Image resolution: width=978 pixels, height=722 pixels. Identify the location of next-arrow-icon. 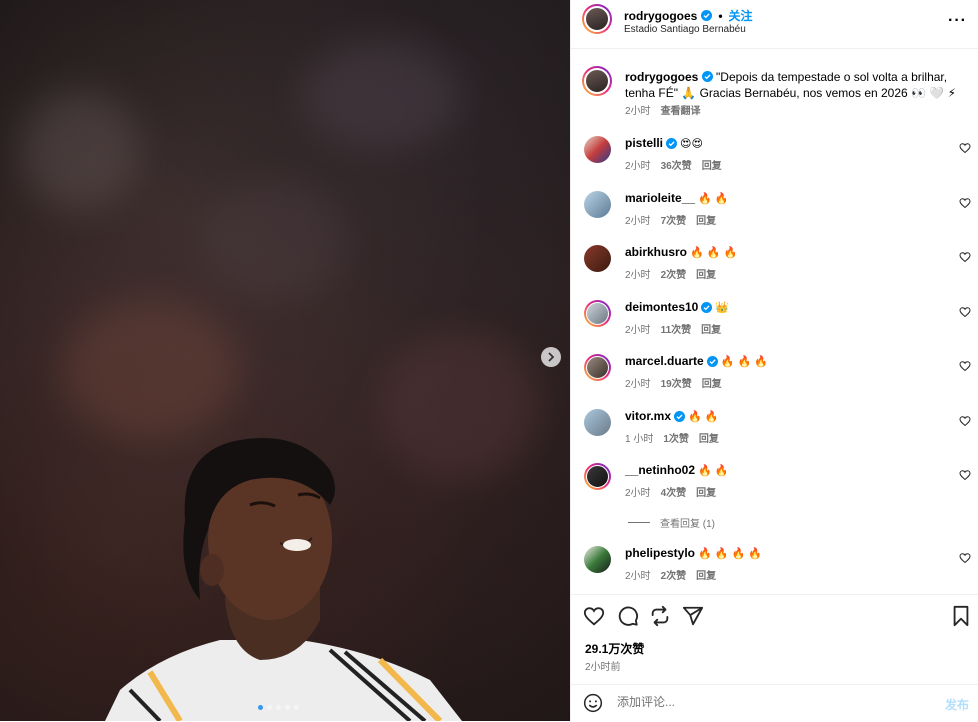
(551, 357).